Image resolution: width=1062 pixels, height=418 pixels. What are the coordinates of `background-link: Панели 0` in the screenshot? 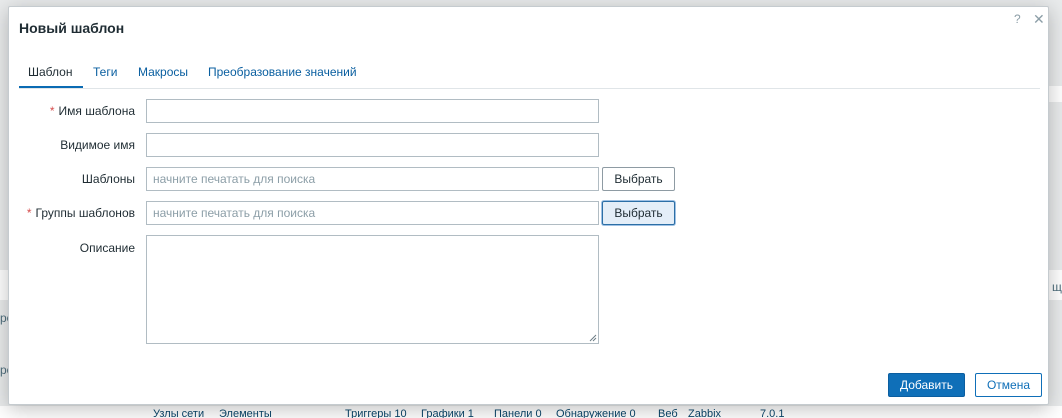 It's located at (518, 413).